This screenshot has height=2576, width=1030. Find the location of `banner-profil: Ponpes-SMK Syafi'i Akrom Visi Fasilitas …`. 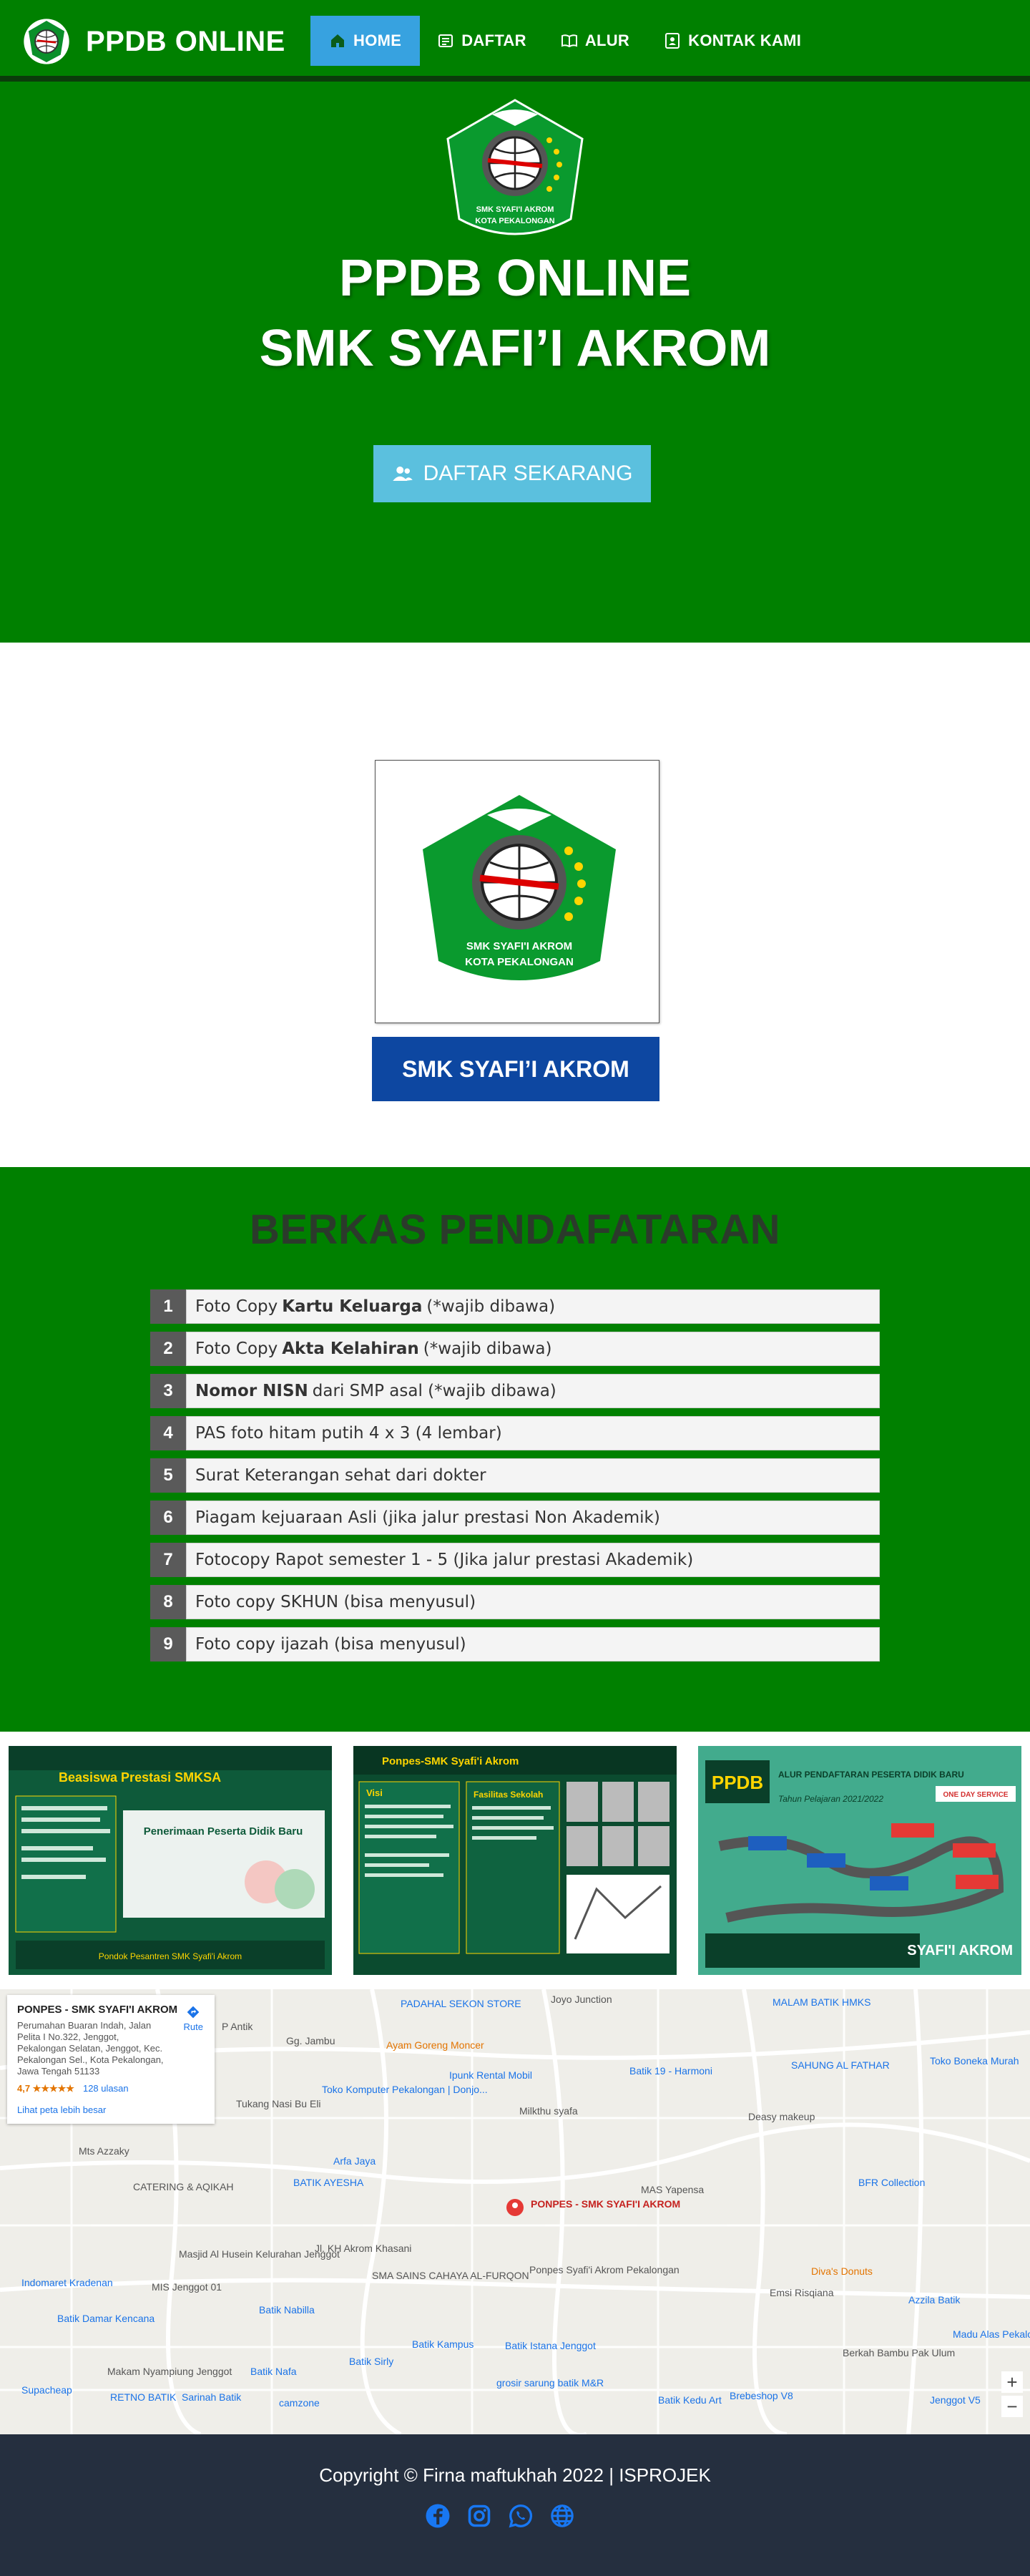

banner-profil: Ponpes-SMK Syafi'i Akrom Visi Fasilitas … is located at coordinates (515, 1860).